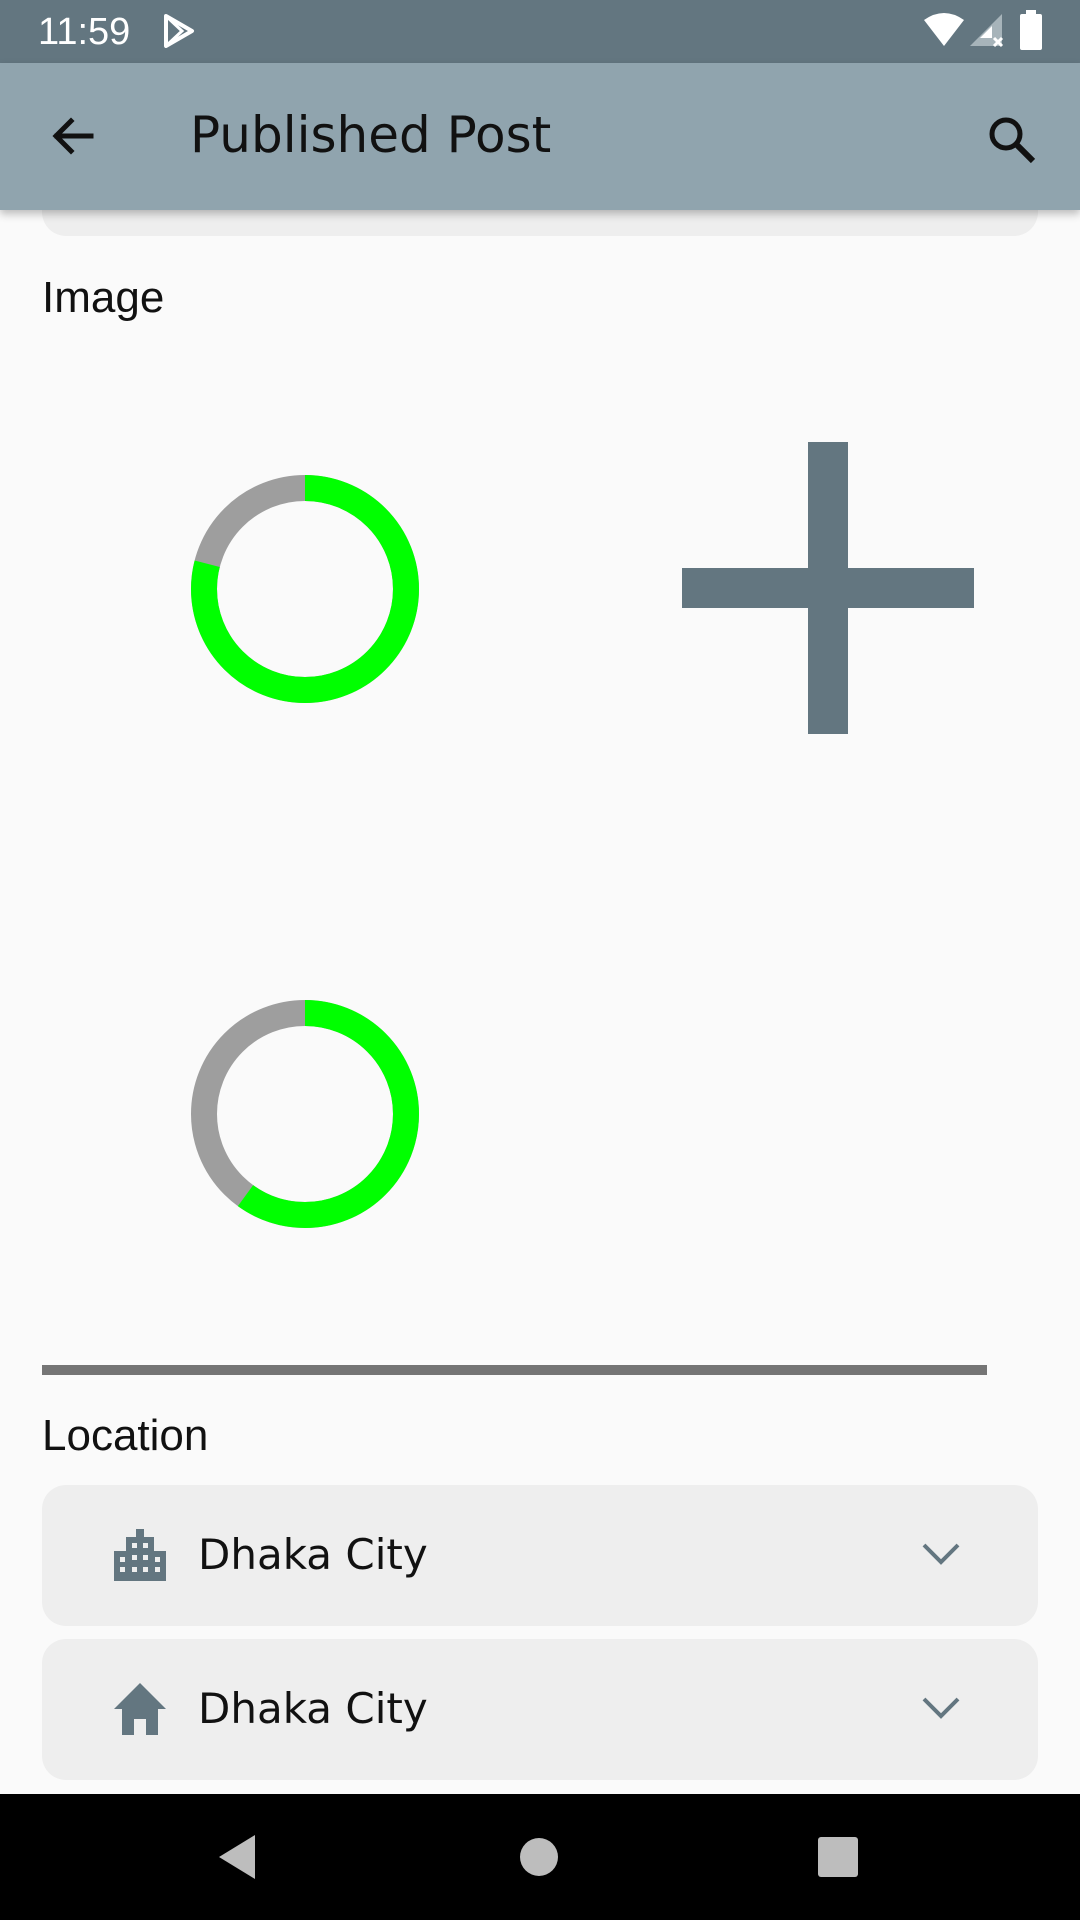 The height and width of the screenshot is (1920, 1080). Describe the element at coordinates (944, 29) in the screenshot. I see `wifi-icon` at that location.